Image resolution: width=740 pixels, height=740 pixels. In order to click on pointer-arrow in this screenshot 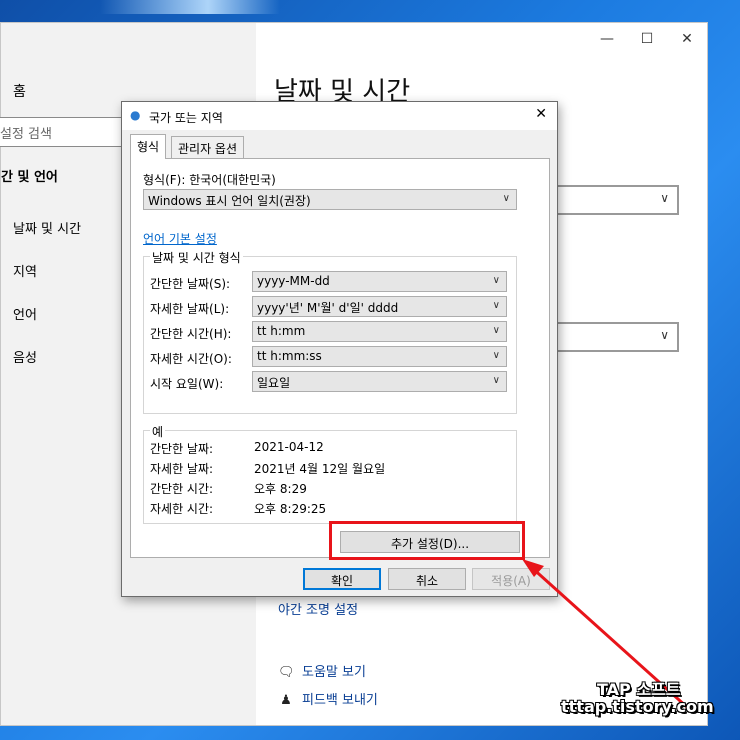, I will do `click(606, 634)`.